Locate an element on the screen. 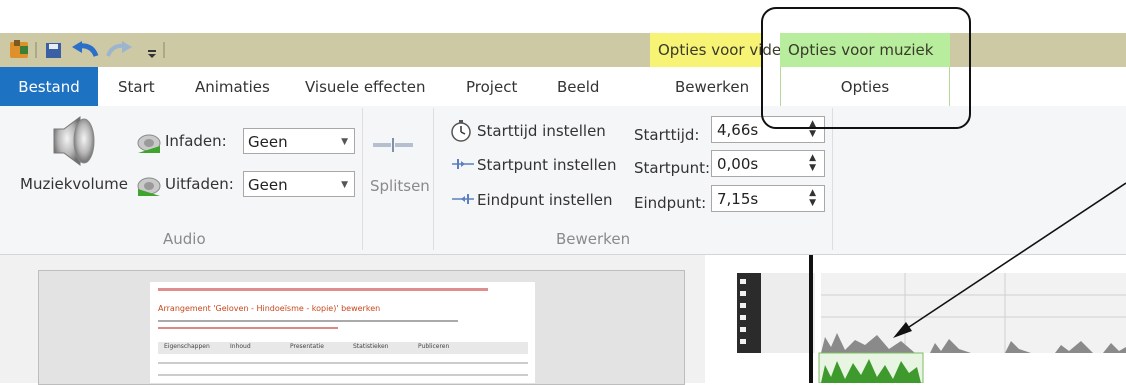 The image size is (1126, 385). start-point-label: Startpunt: is located at coordinates (672, 168).